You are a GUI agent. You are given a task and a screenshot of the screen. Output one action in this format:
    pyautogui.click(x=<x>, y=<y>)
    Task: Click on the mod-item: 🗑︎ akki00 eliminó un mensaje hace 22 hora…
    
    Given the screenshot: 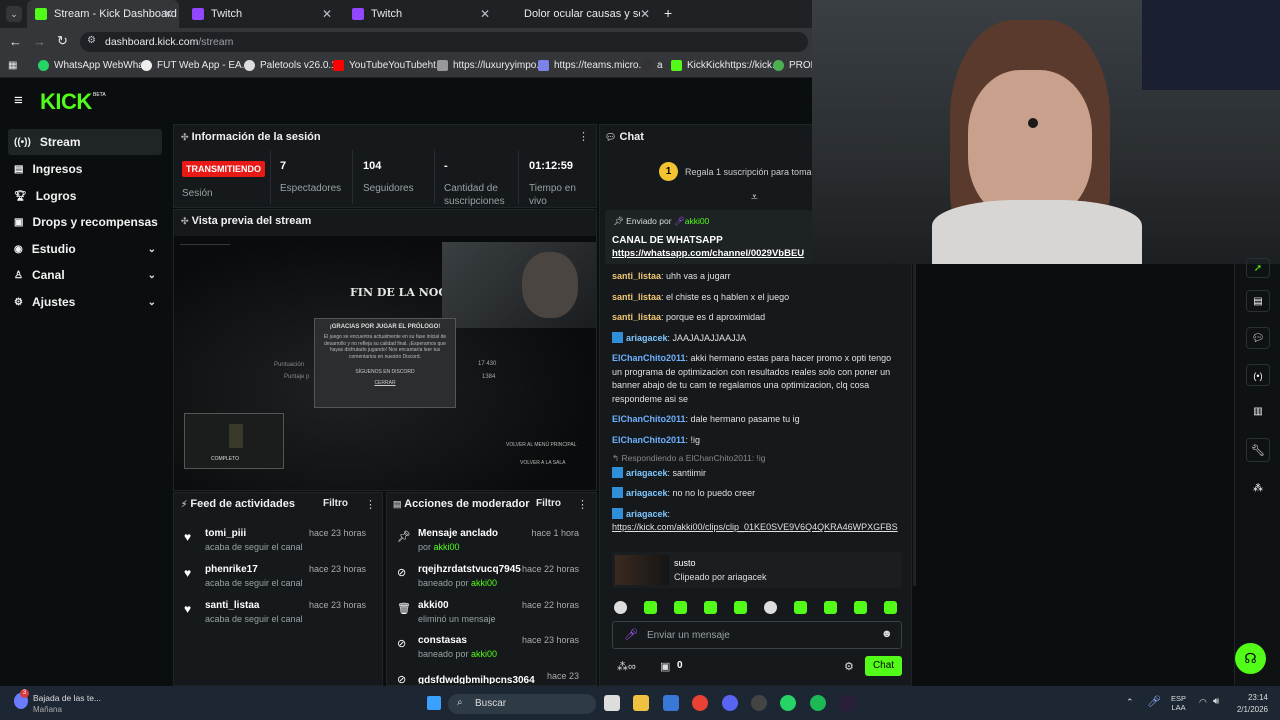 What is the action you would take?
    pyautogui.click(x=488, y=612)
    